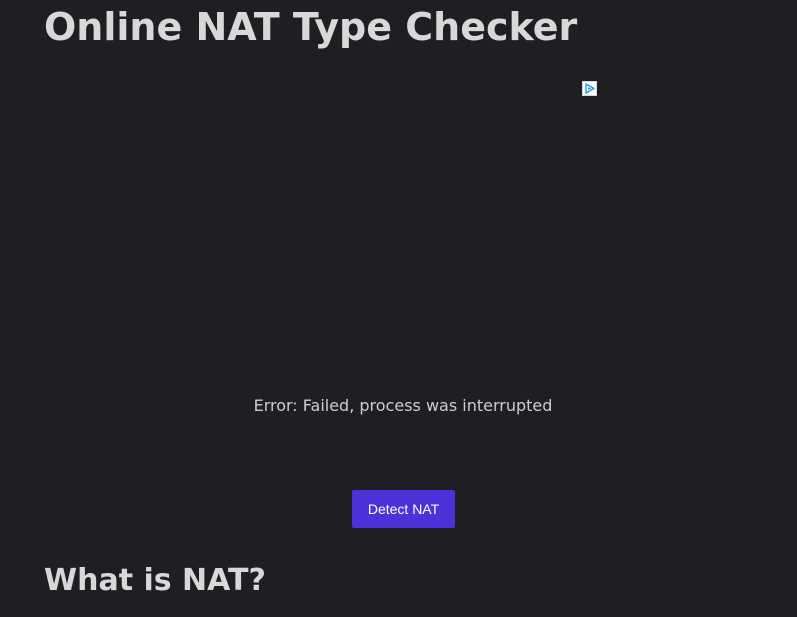 The image size is (797, 617). I want to click on status-message: Error: Failed, process was interrupted, so click(403, 405).